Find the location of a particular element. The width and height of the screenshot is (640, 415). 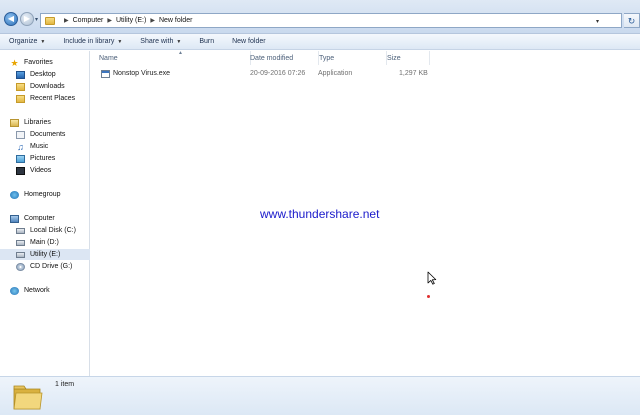

nav-item-music: ♫ Music is located at coordinates (45, 146).